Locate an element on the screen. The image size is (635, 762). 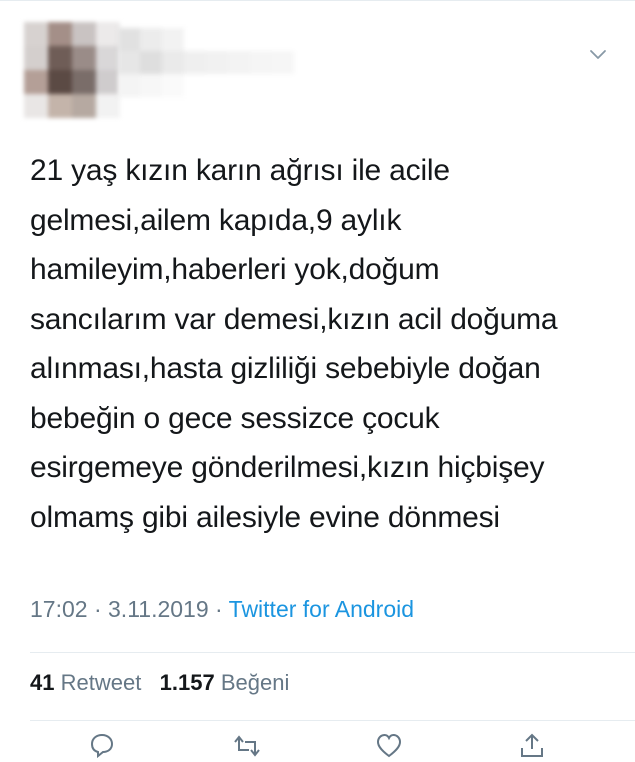
tweet-date: 3.11.2019 is located at coordinates (158, 609).